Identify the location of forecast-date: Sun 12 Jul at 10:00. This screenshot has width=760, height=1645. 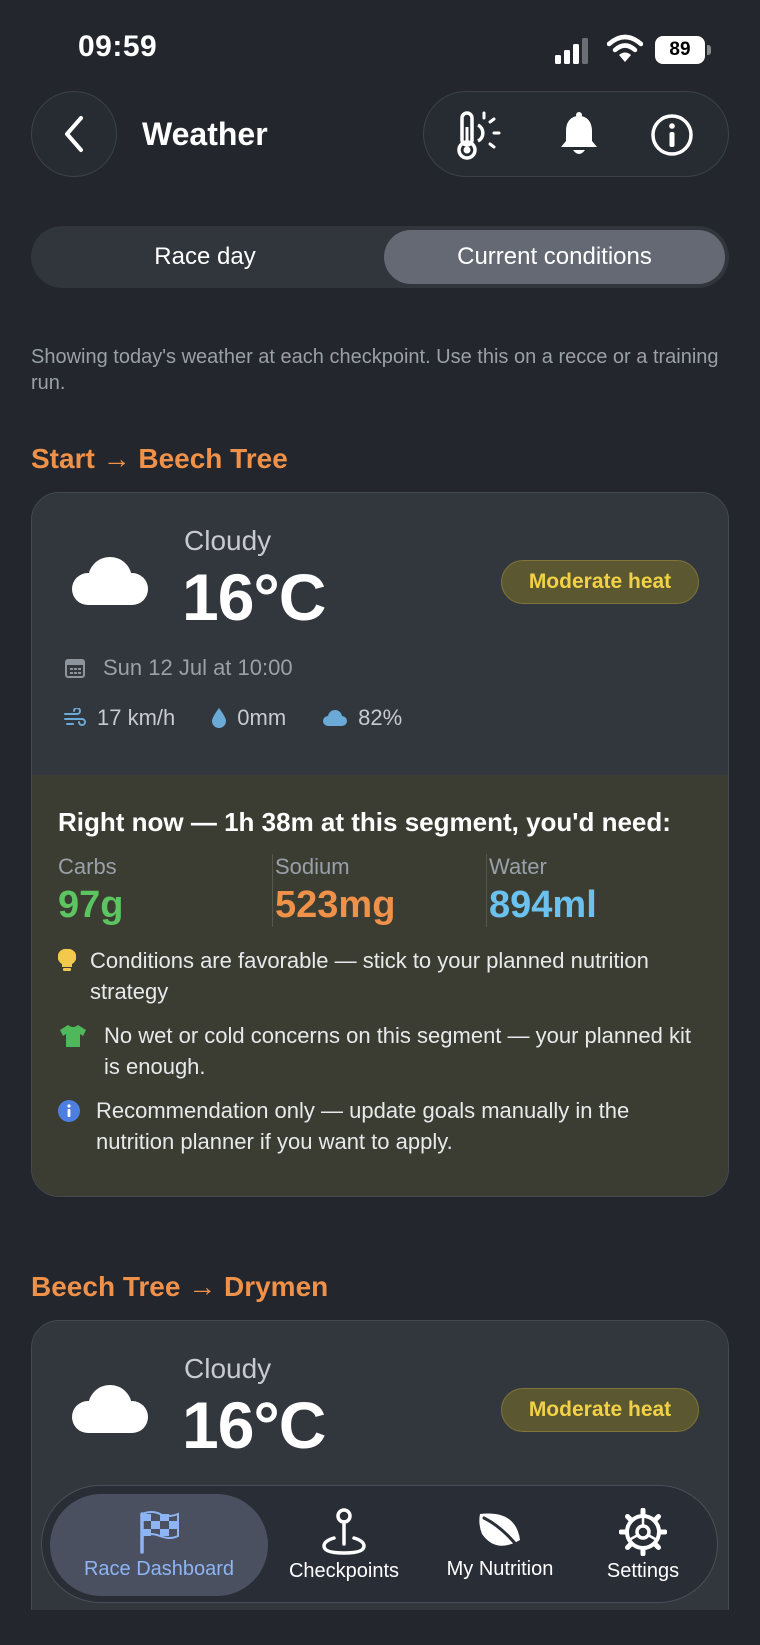
(179, 668).